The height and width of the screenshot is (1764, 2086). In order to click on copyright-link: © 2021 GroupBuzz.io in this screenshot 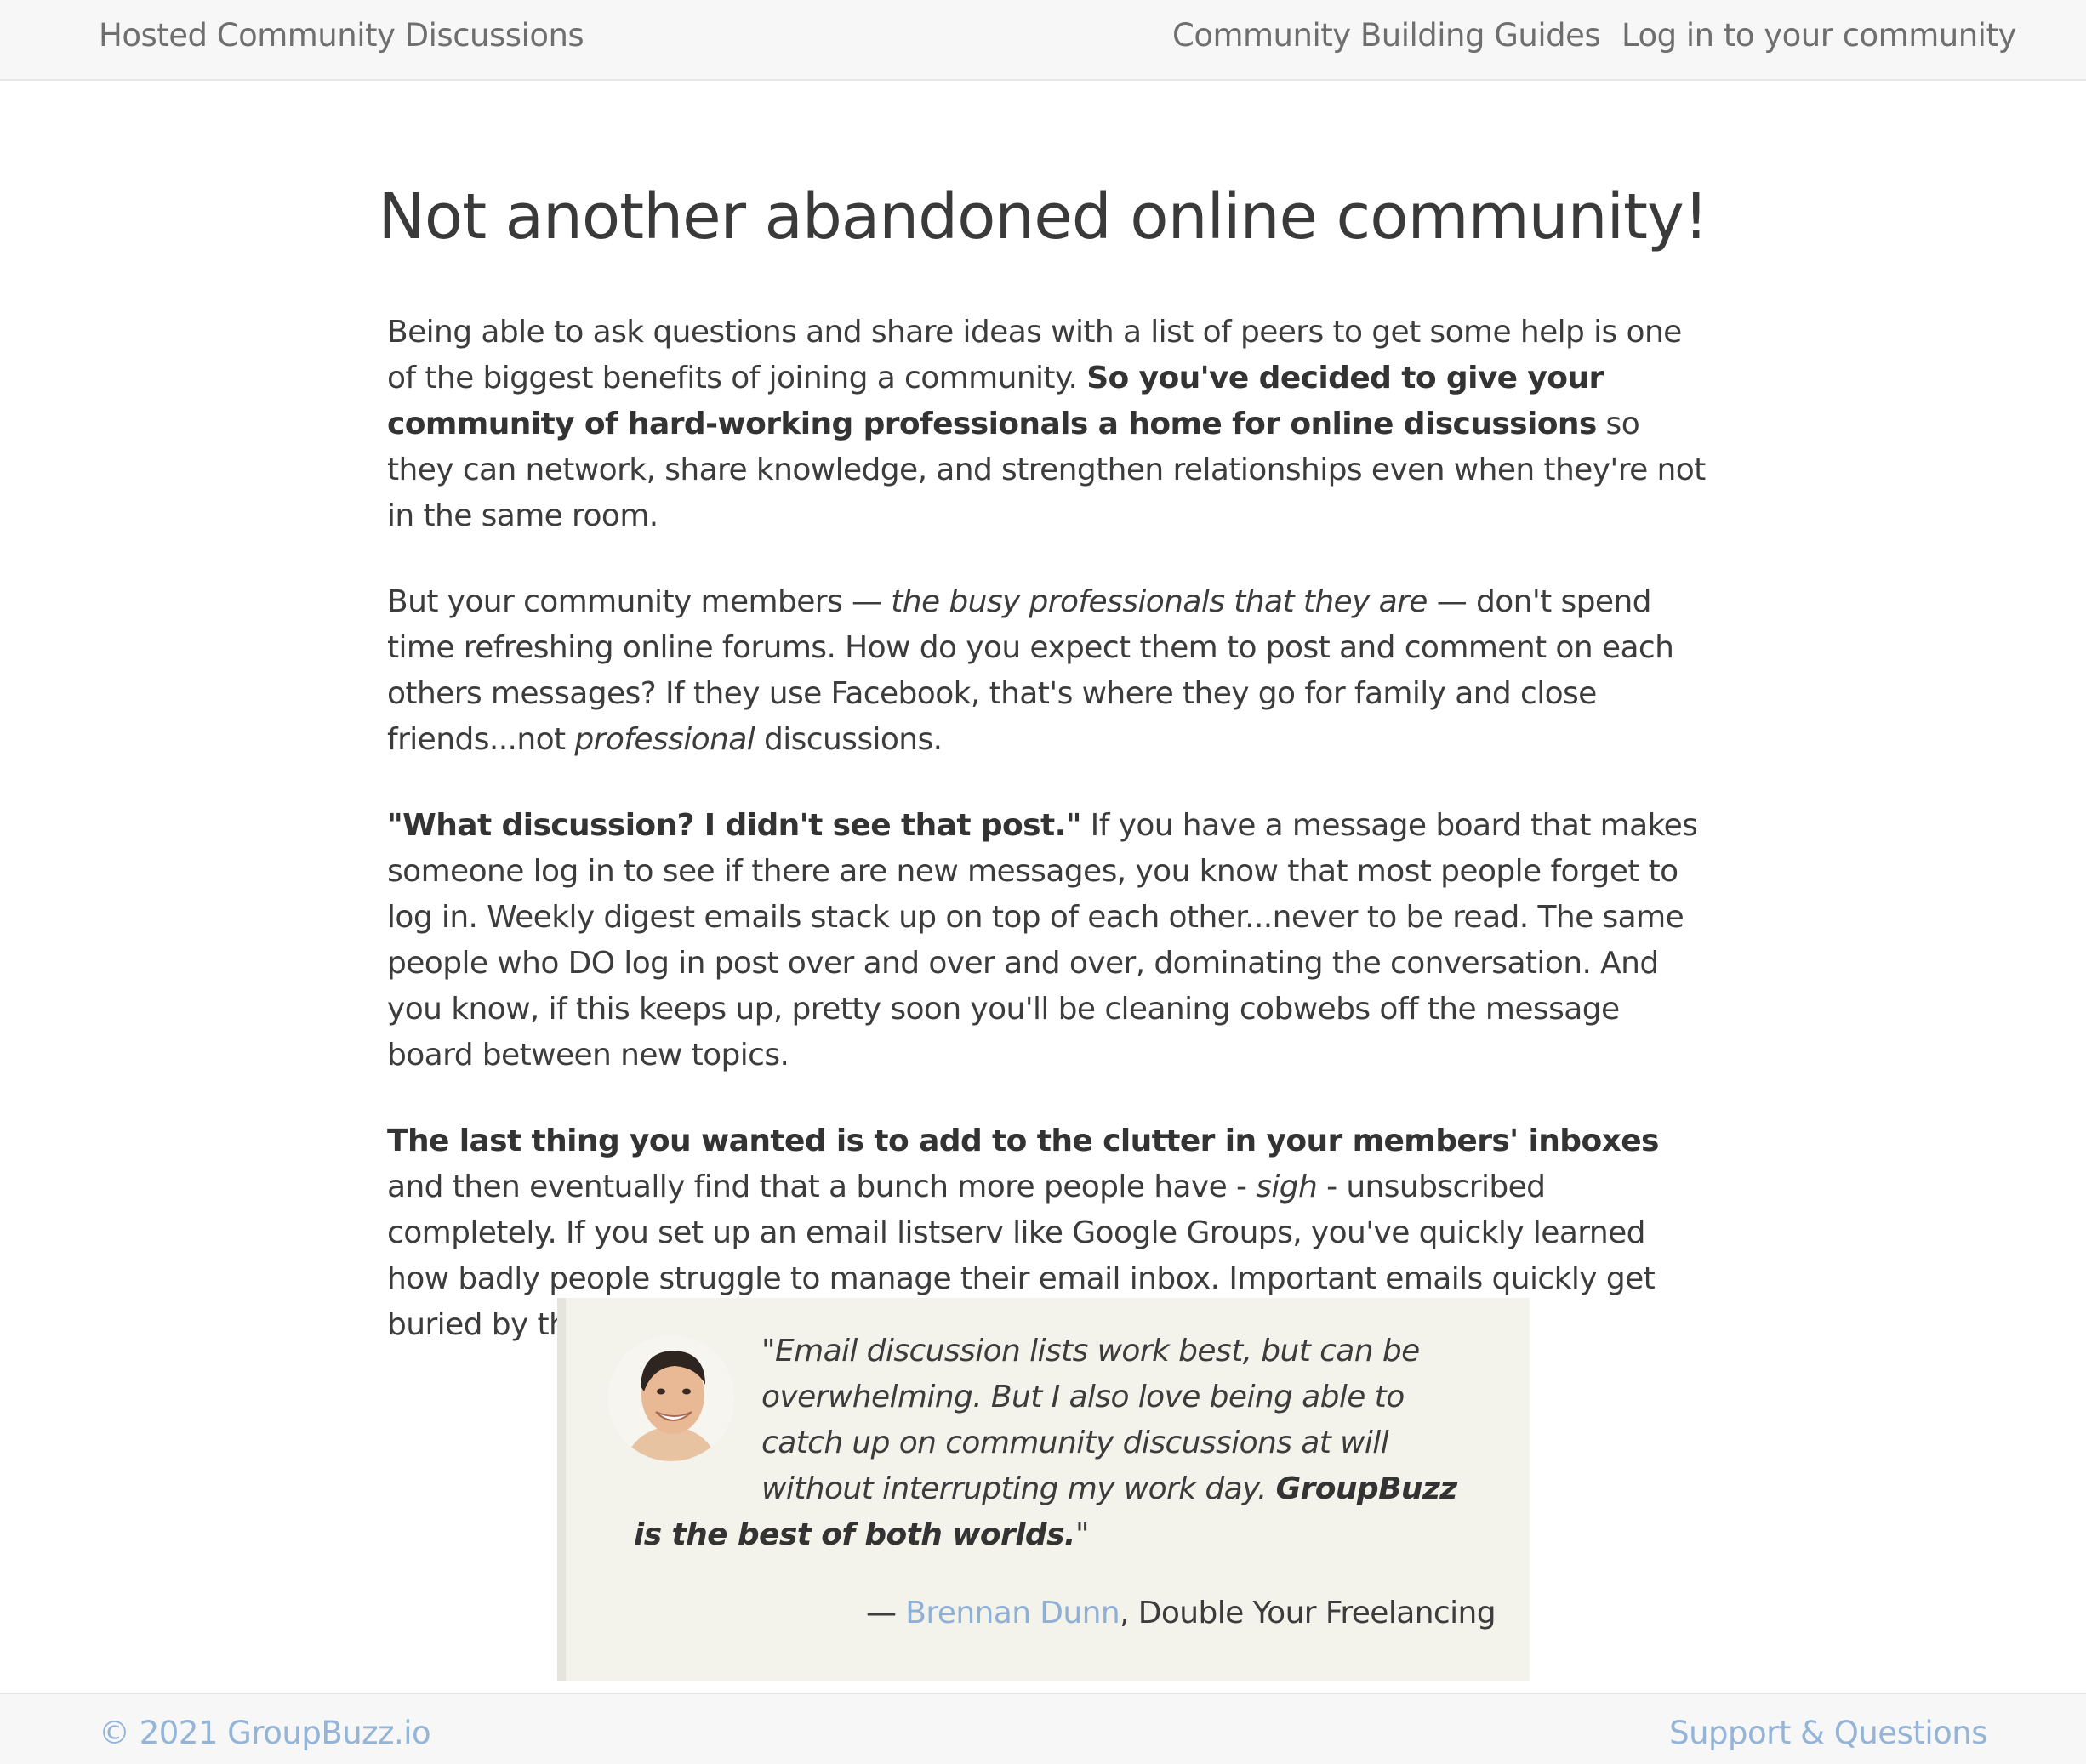, I will do `click(265, 1733)`.